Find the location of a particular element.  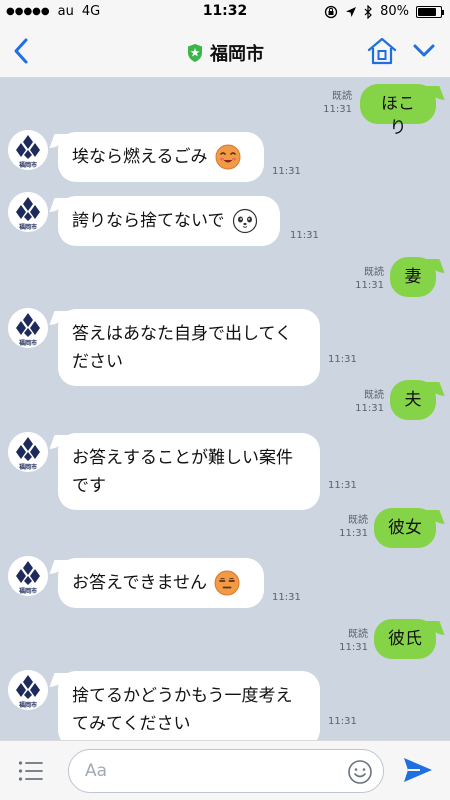

message-text-line: 捨てるかどうかもう一度考え is located at coordinates (182, 696).